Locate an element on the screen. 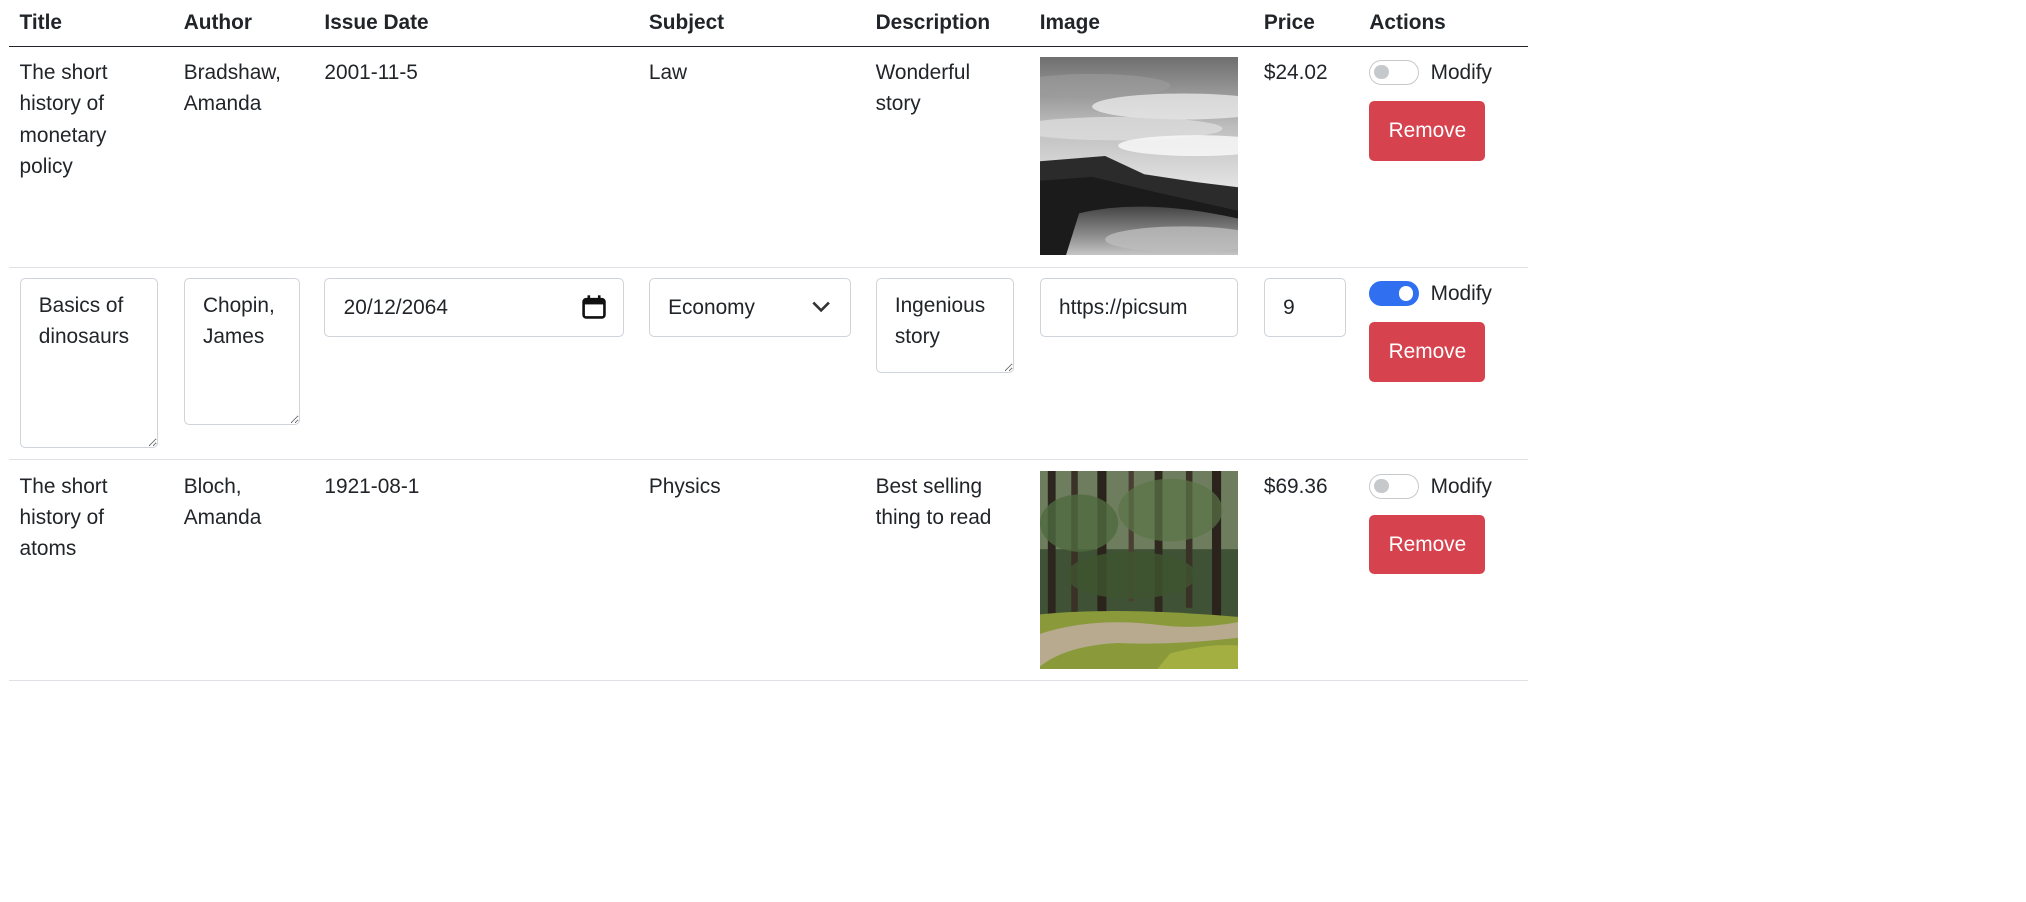 This screenshot has width=2026, height=902. author-textarea: Chopin, James is located at coordinates (241, 352).